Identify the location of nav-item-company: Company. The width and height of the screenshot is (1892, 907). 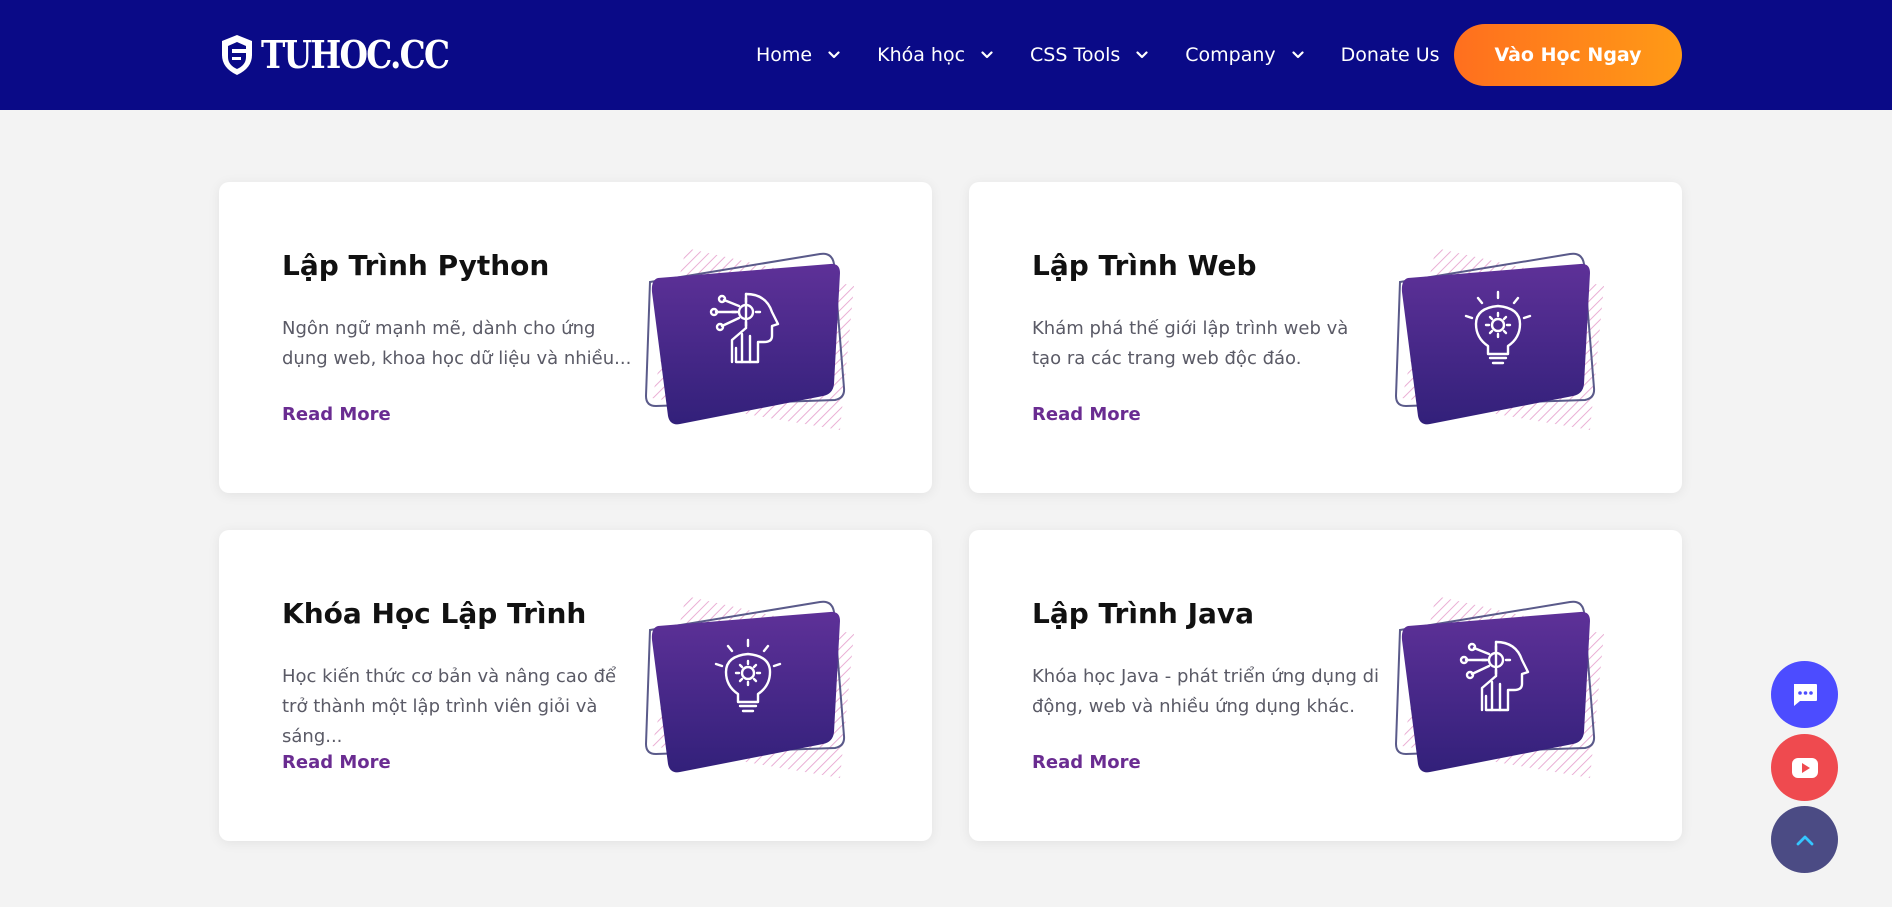
(1244, 55).